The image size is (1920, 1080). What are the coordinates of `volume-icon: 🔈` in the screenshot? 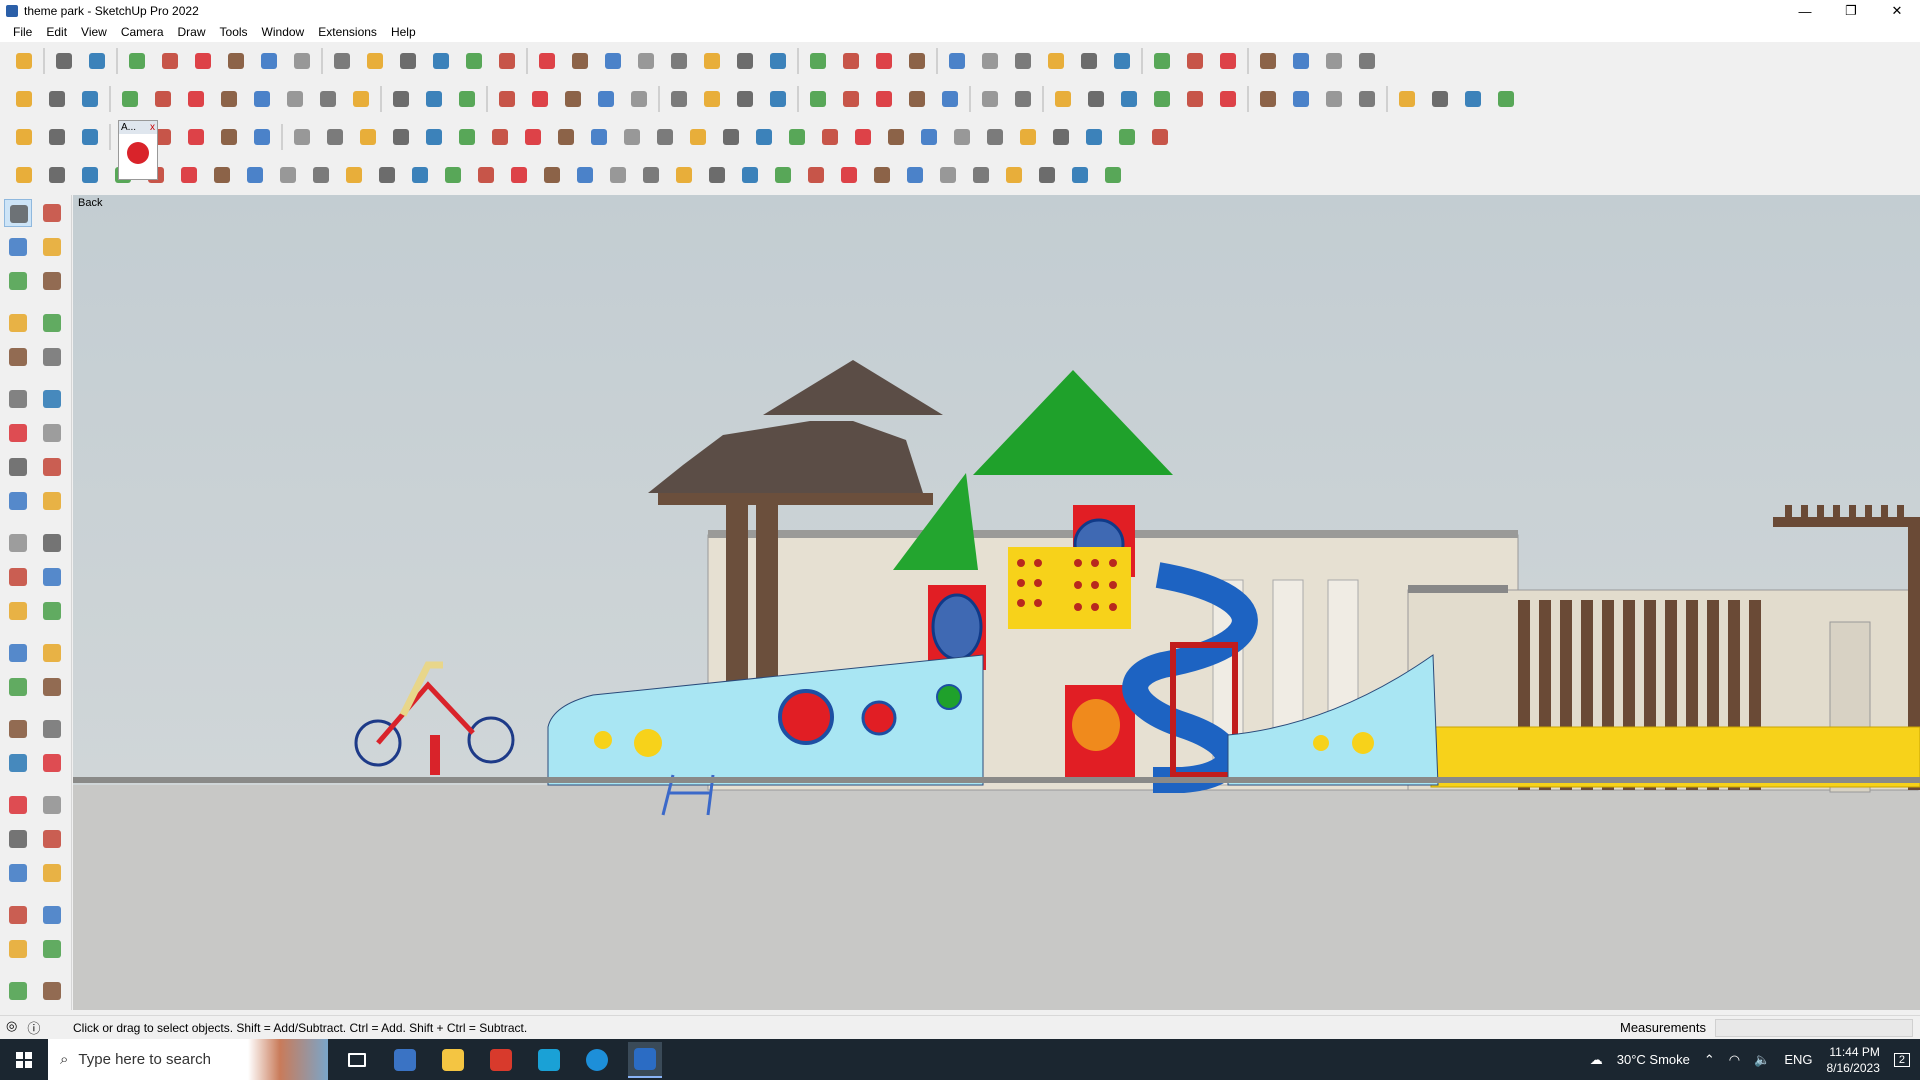 It's located at (1762, 1060).